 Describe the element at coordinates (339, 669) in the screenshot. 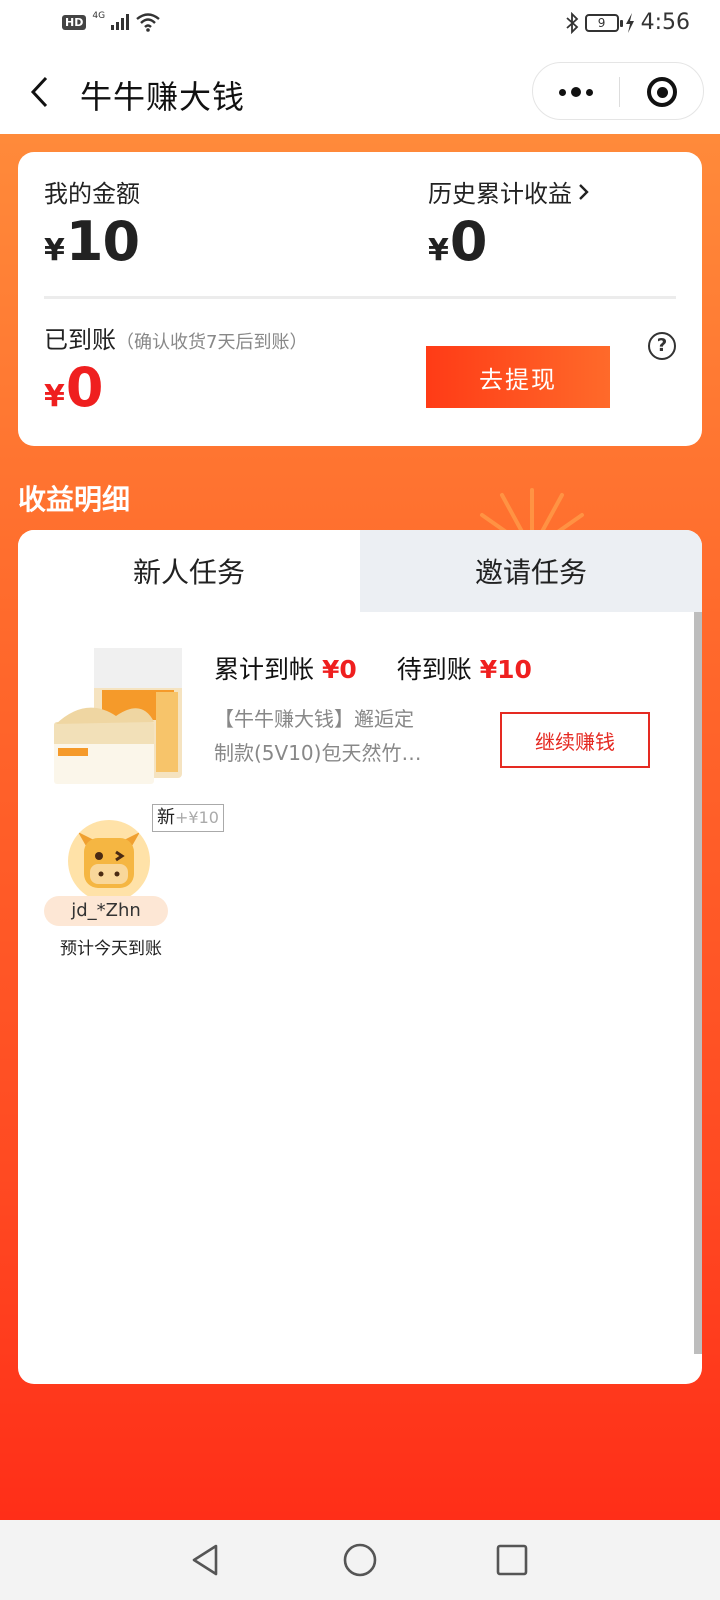

I see `cumulative-value: ¥0` at that location.